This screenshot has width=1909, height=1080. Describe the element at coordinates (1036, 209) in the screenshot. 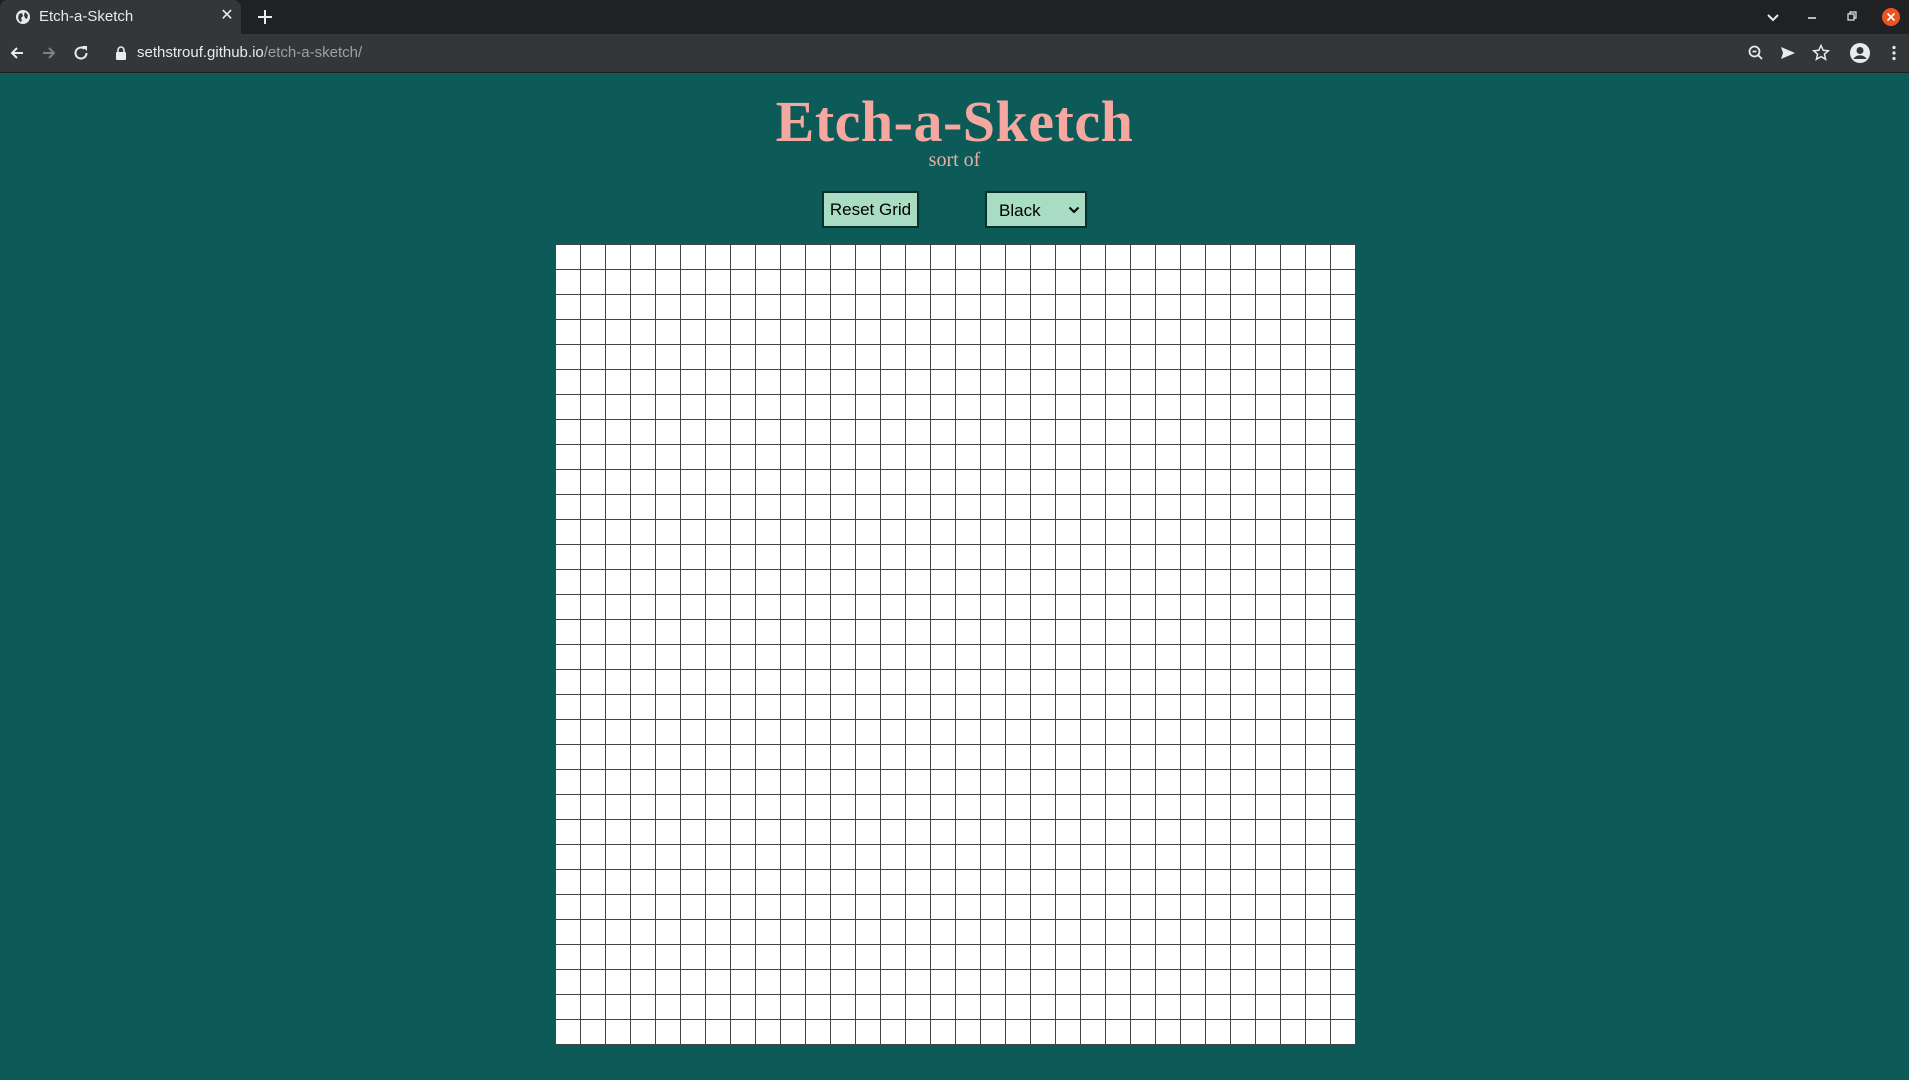

I see `color-select: Black` at that location.